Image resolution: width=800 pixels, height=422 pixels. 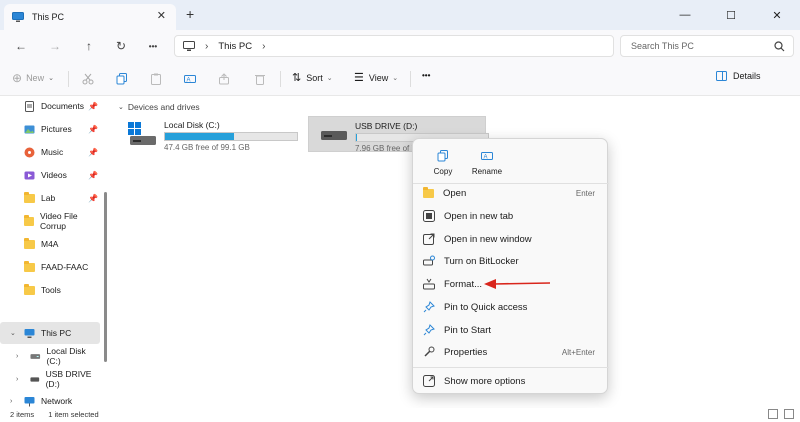 I want to click on menu-item-open-new-window: Open in new window, so click(x=511, y=239).